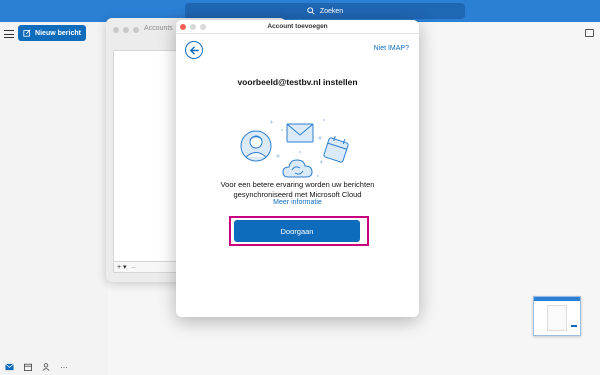 The image size is (600, 375). I want to click on window-thumbnail, so click(557, 316).